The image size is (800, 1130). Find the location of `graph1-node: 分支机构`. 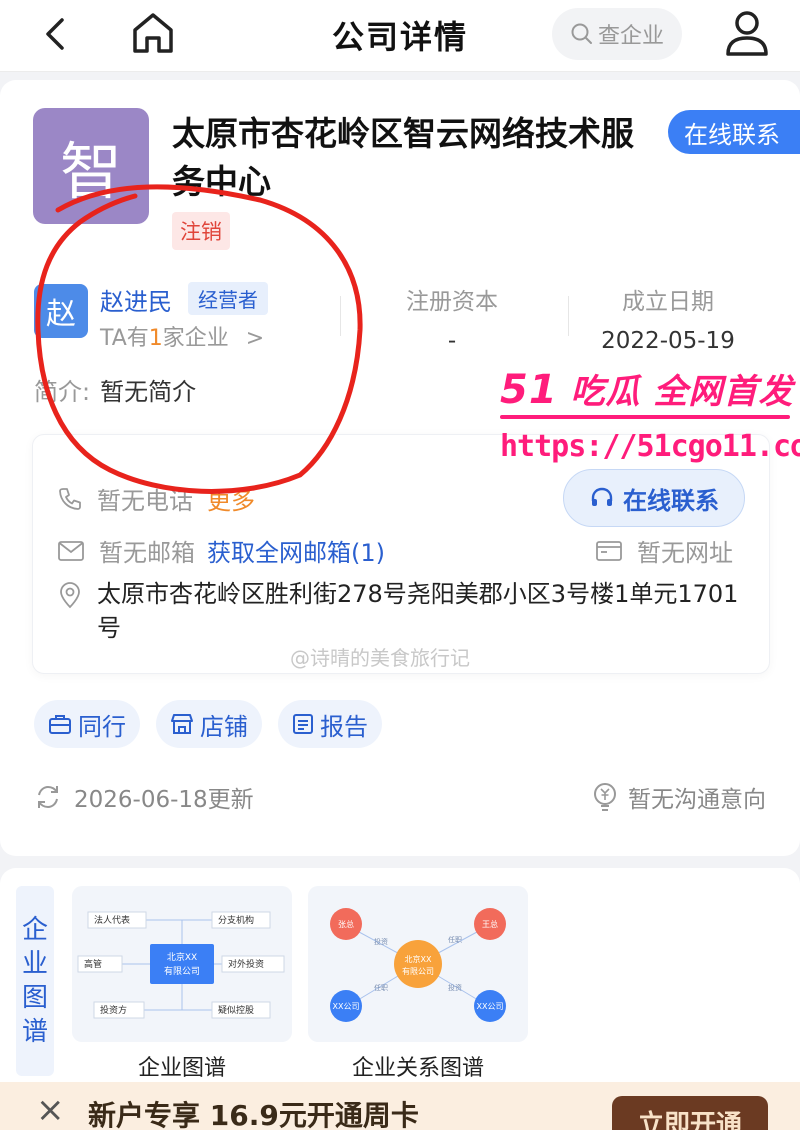

graph1-node: 分支机构 is located at coordinates (236, 920).